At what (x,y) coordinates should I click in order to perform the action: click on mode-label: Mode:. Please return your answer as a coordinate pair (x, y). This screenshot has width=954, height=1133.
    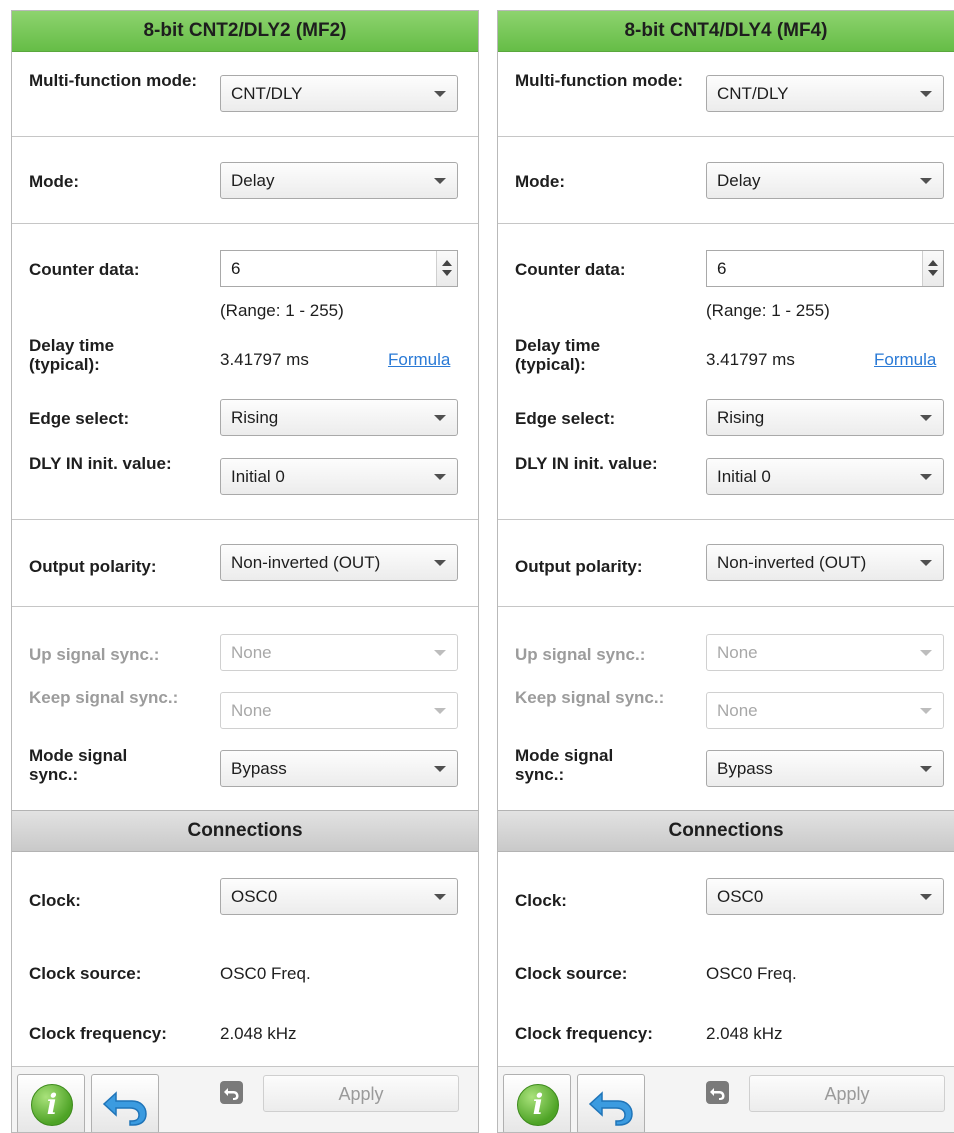
    Looking at the image, I should click on (540, 181).